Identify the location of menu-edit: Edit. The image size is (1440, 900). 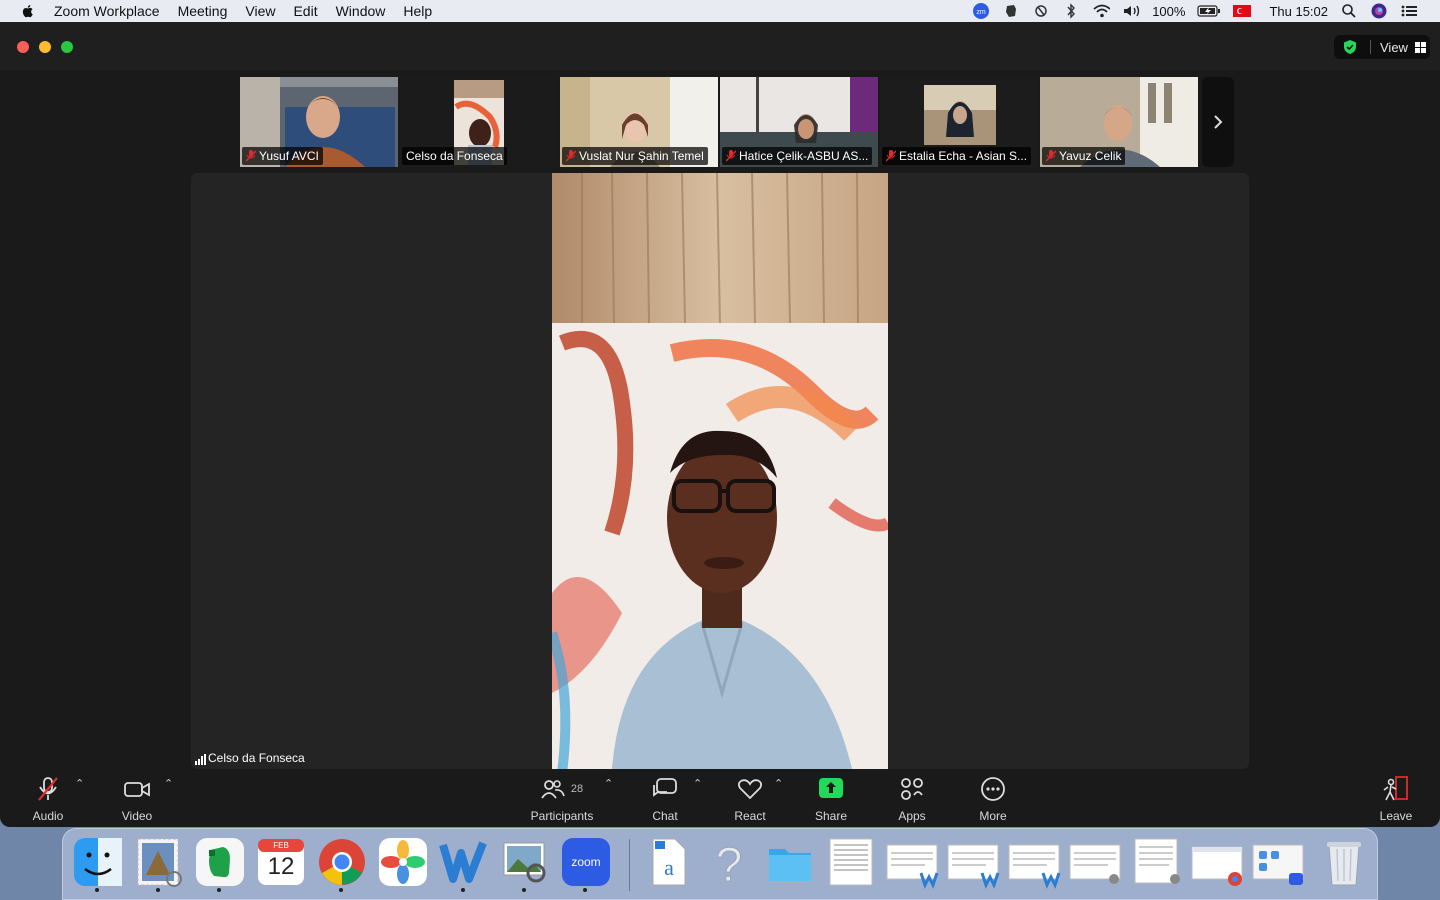
(305, 11).